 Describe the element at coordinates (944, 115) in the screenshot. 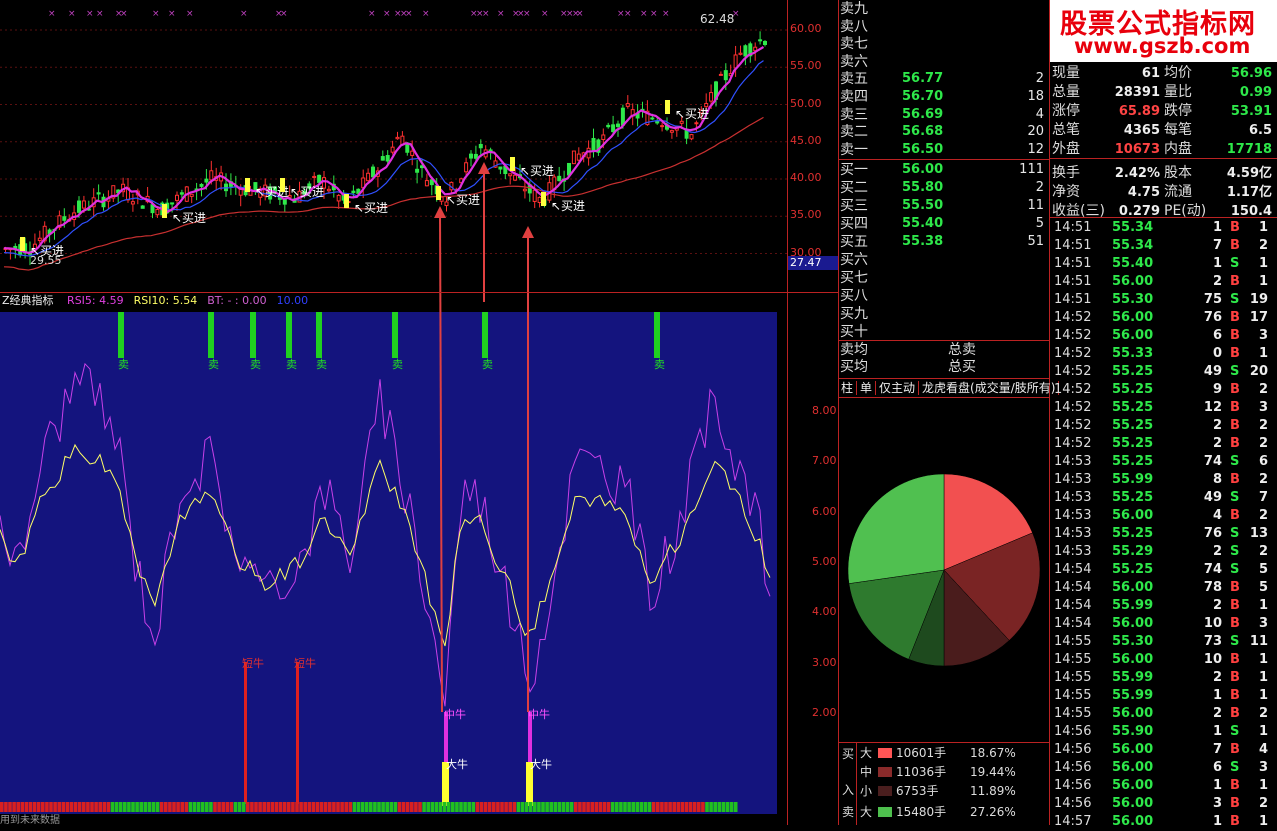

I see `order-book-row: 卖三 56.69 4` at that location.